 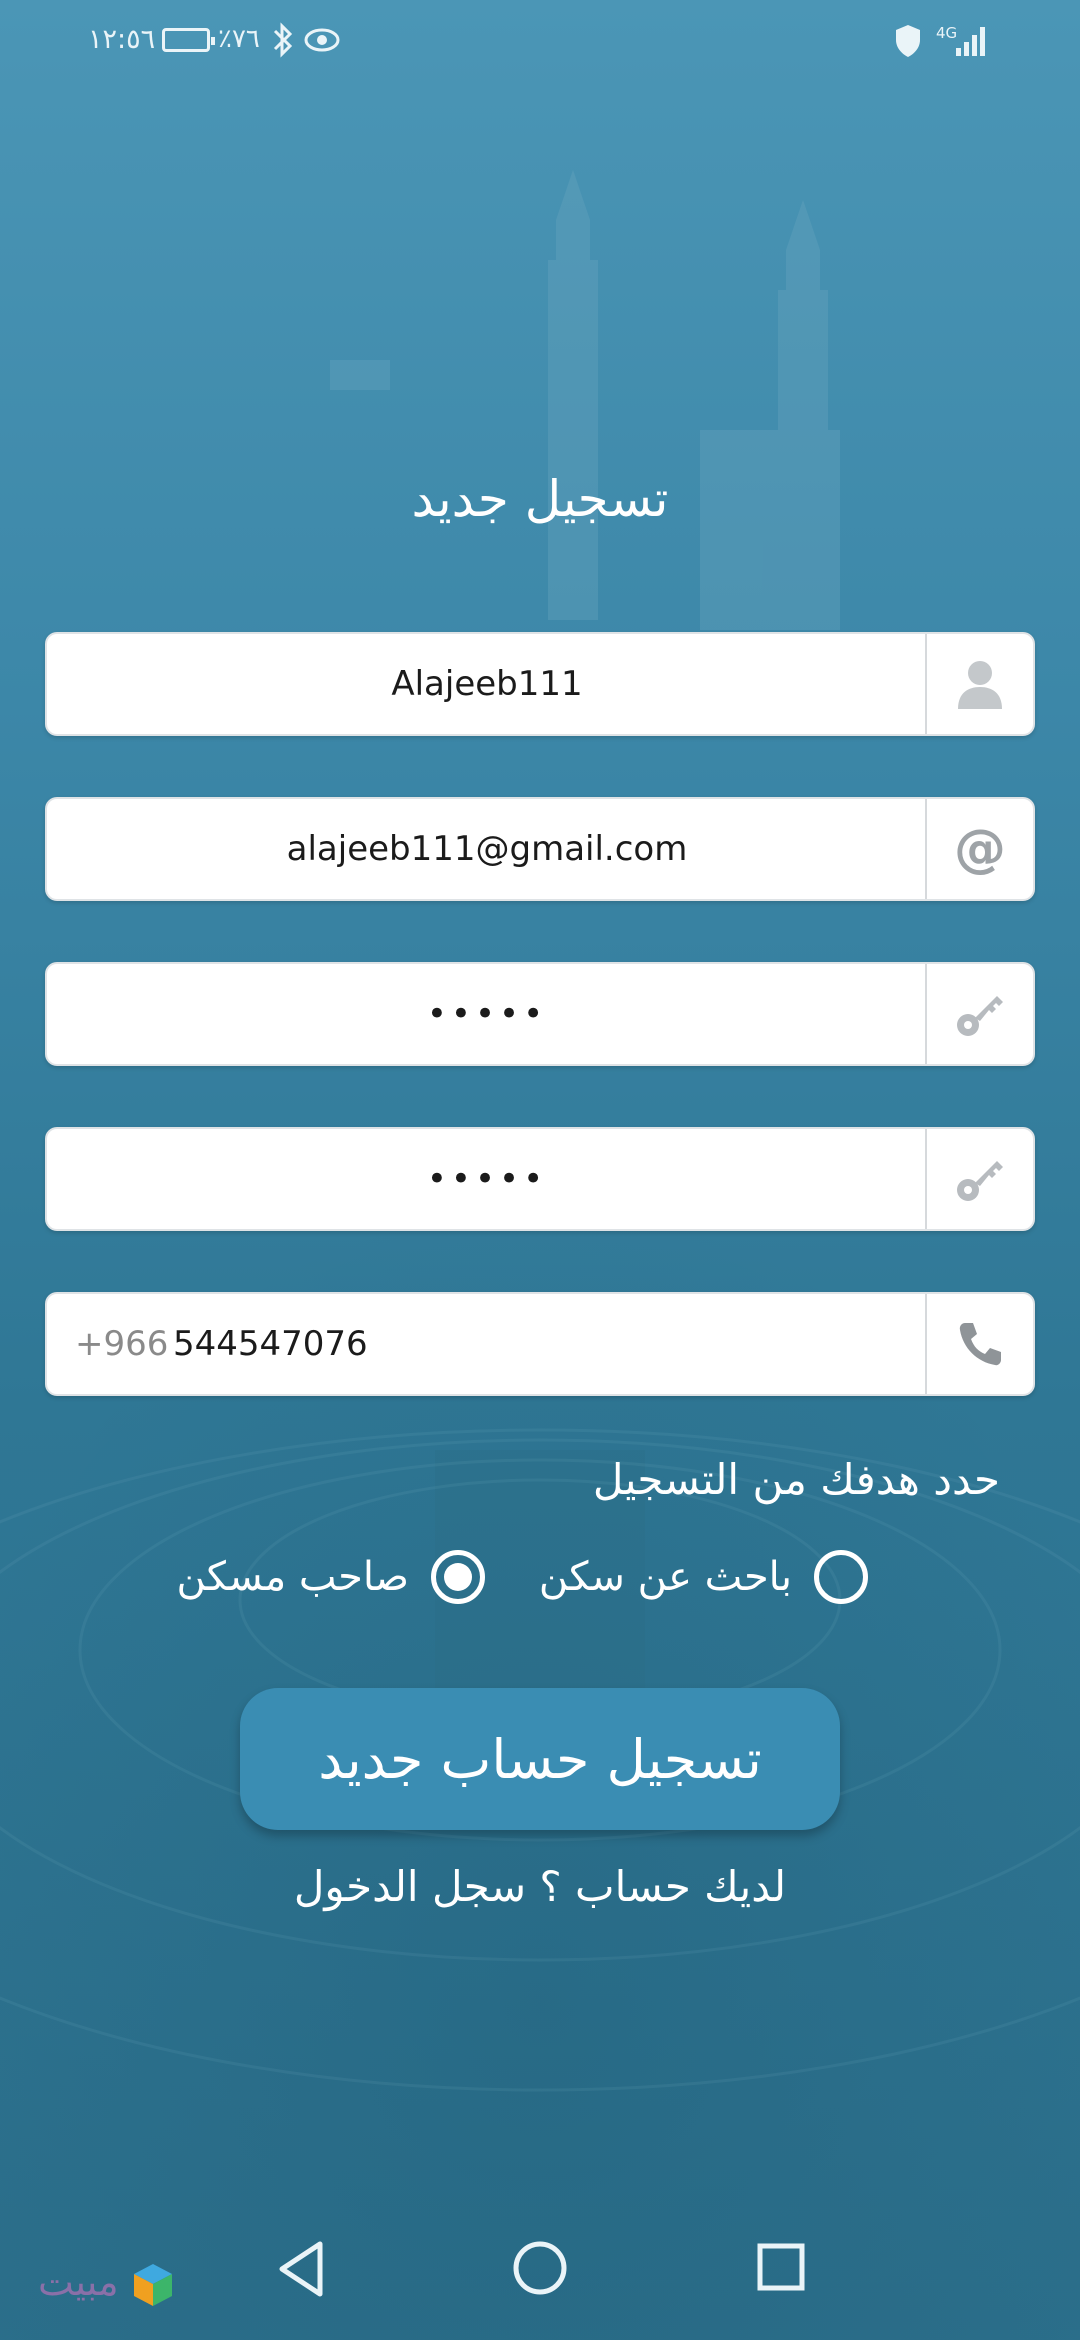 What do you see at coordinates (270, 1344) in the screenshot?
I see `phone-value: 544547076` at bounding box center [270, 1344].